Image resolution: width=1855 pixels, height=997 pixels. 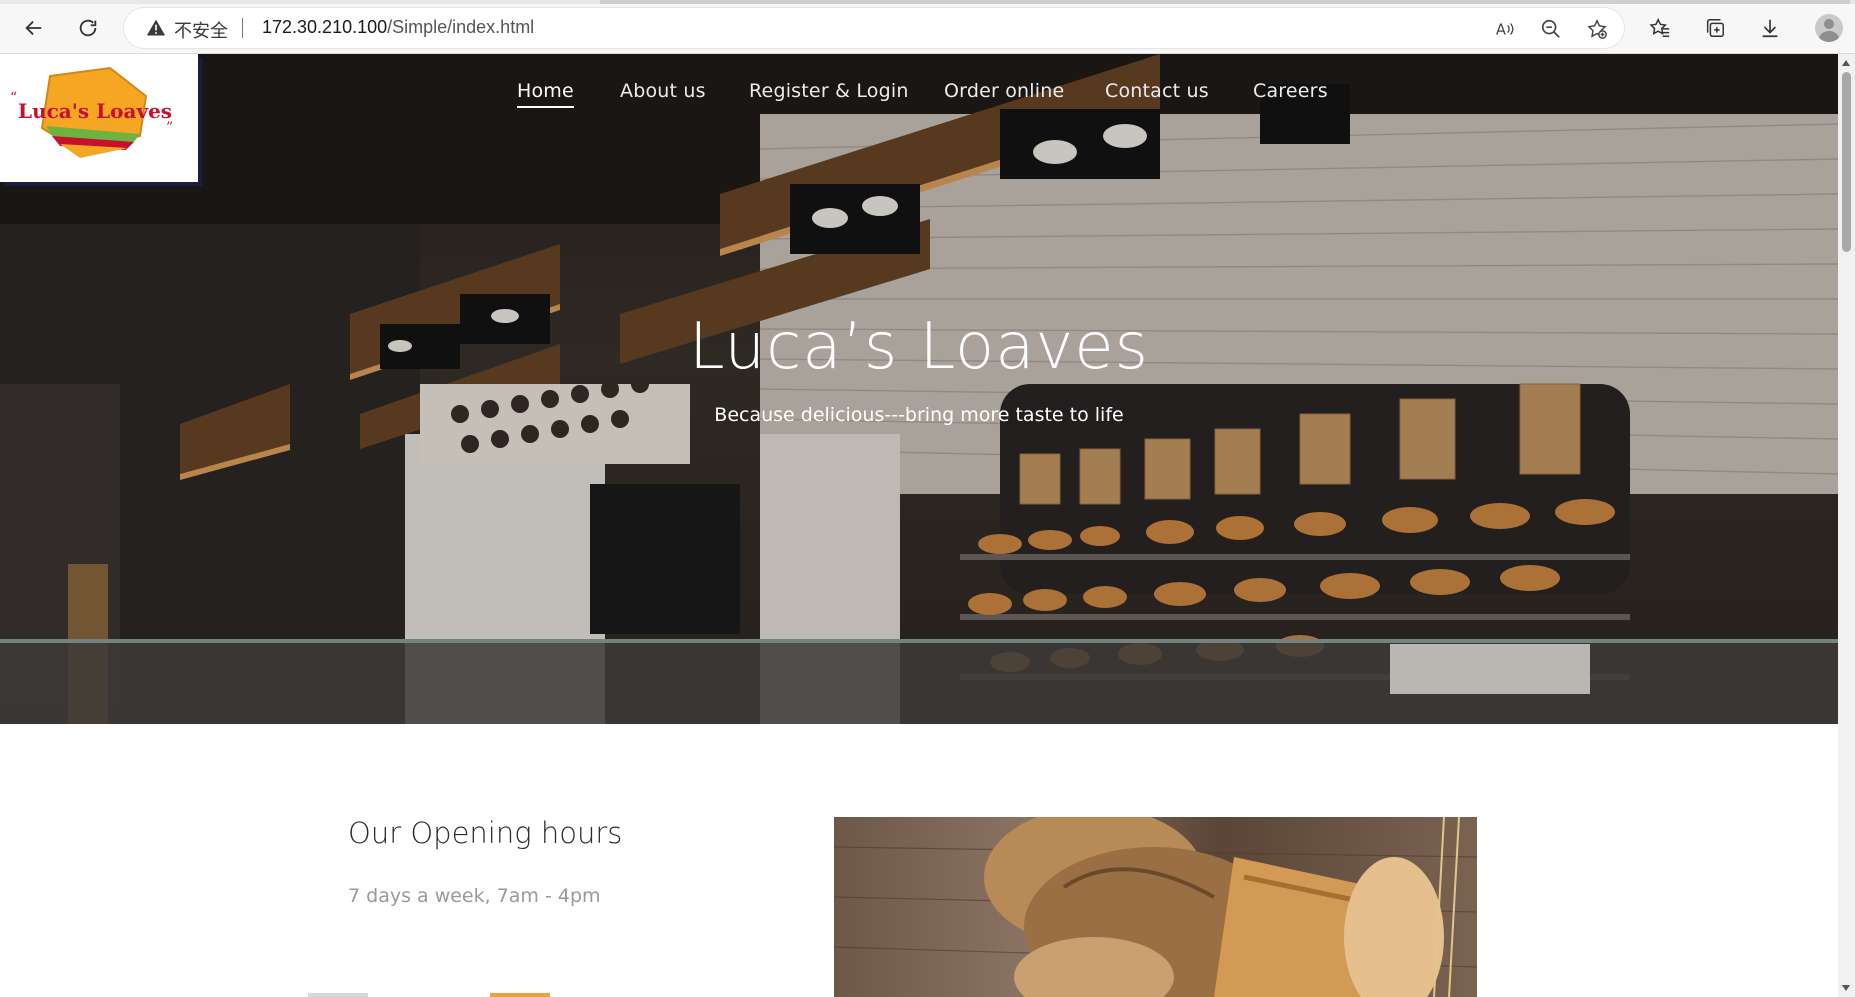 I want to click on bread-photo, so click(x=1155, y=907).